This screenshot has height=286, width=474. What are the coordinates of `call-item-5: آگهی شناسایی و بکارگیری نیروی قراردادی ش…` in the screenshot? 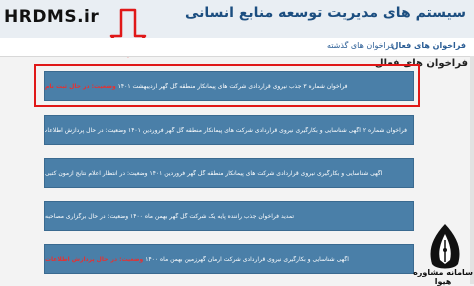 It's located at (229, 259).